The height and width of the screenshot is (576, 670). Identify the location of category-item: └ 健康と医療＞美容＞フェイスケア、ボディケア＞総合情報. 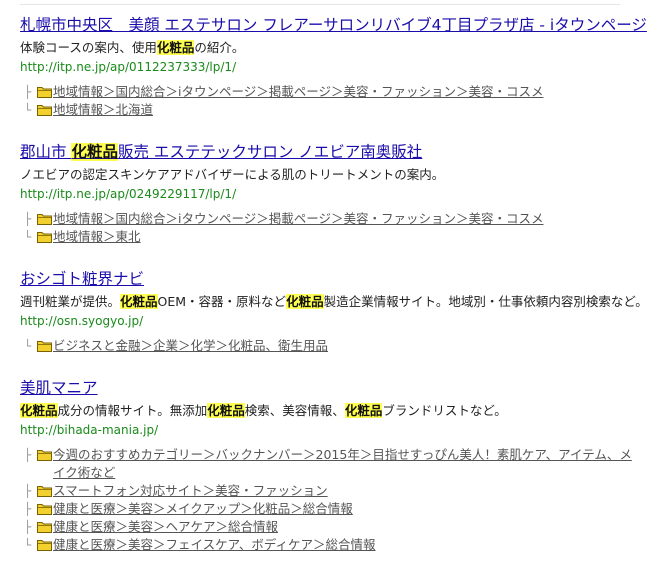
(337, 545).